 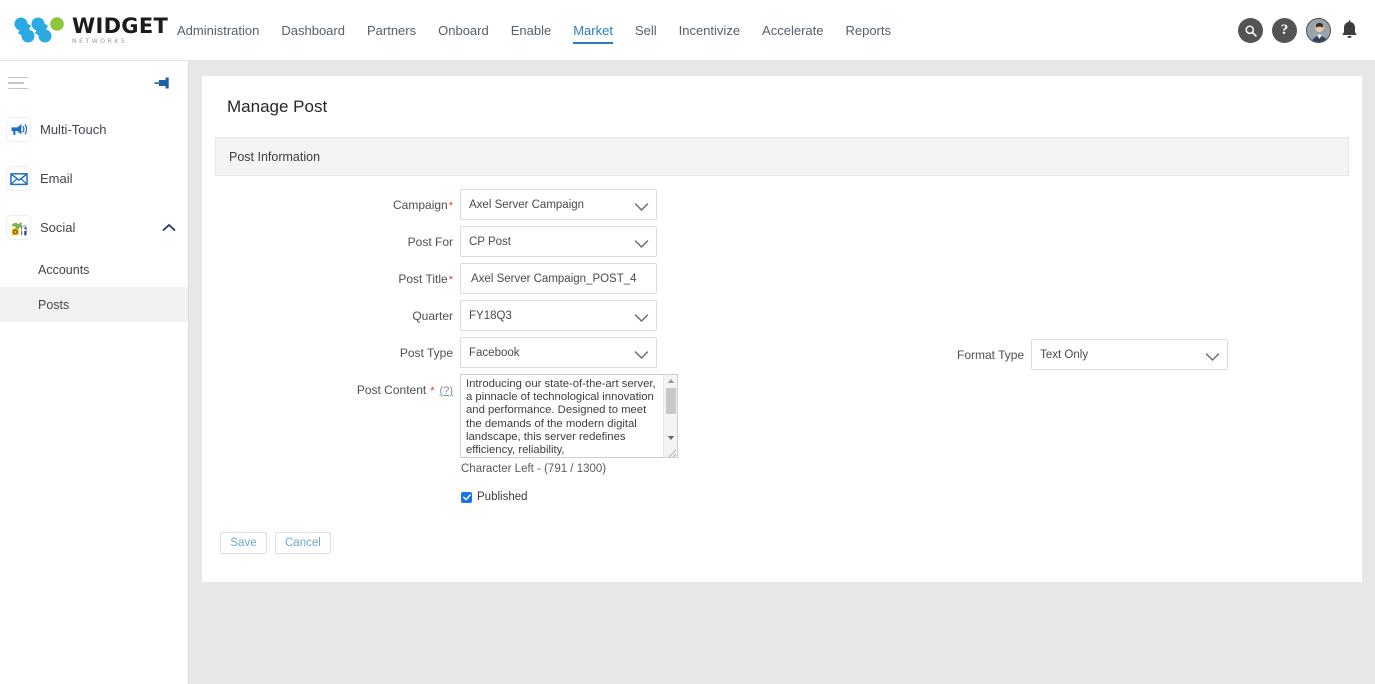 What do you see at coordinates (100, 41) in the screenshot?
I see `brand-tagline: NETWORKS` at bounding box center [100, 41].